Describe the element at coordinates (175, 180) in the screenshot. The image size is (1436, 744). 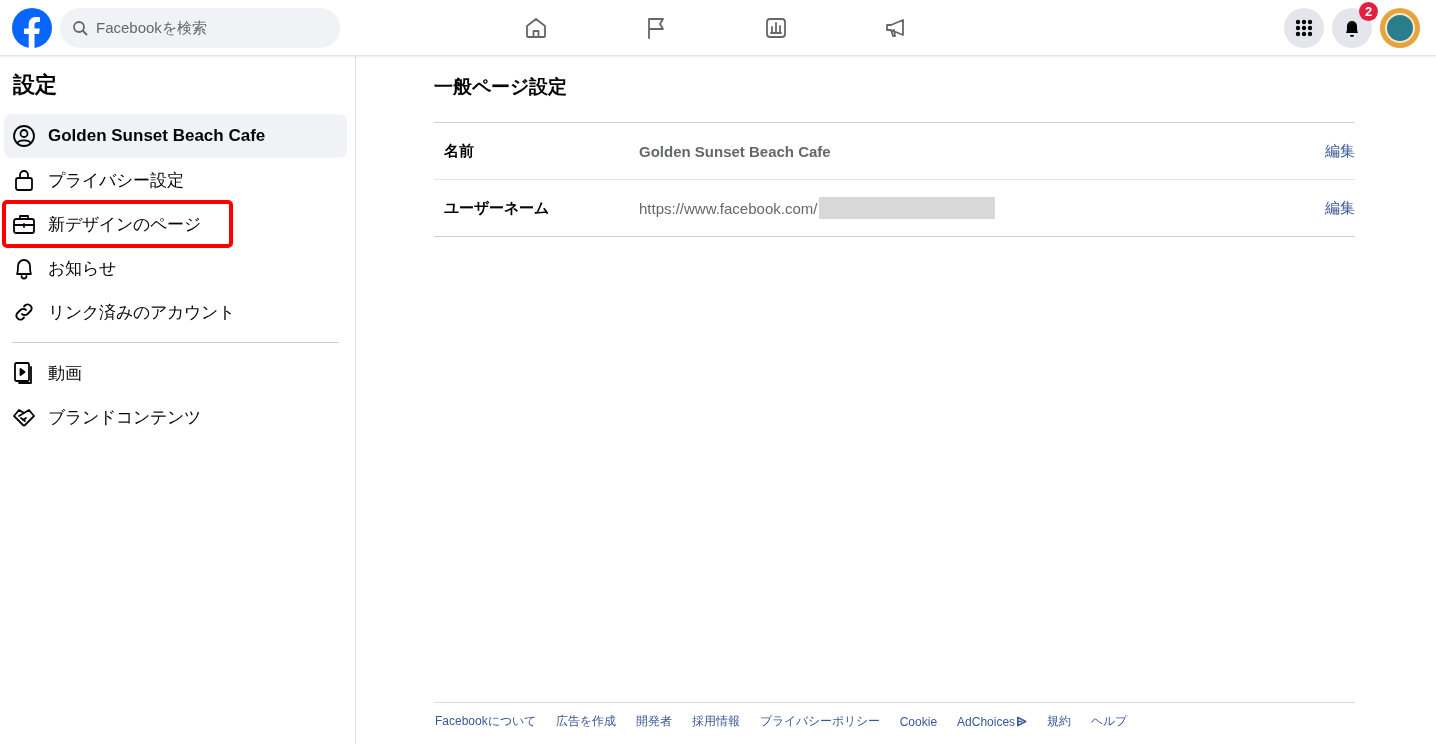
I see `sidebar-item: プライバシー設定` at that location.